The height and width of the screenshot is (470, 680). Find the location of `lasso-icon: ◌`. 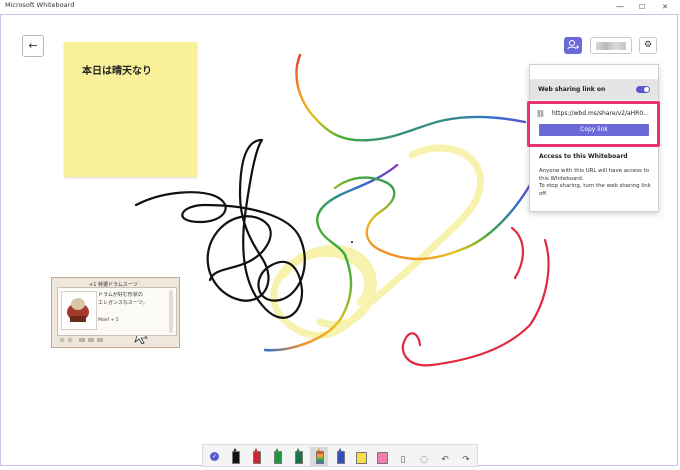

lasso-icon: ◌ is located at coordinates (424, 460).